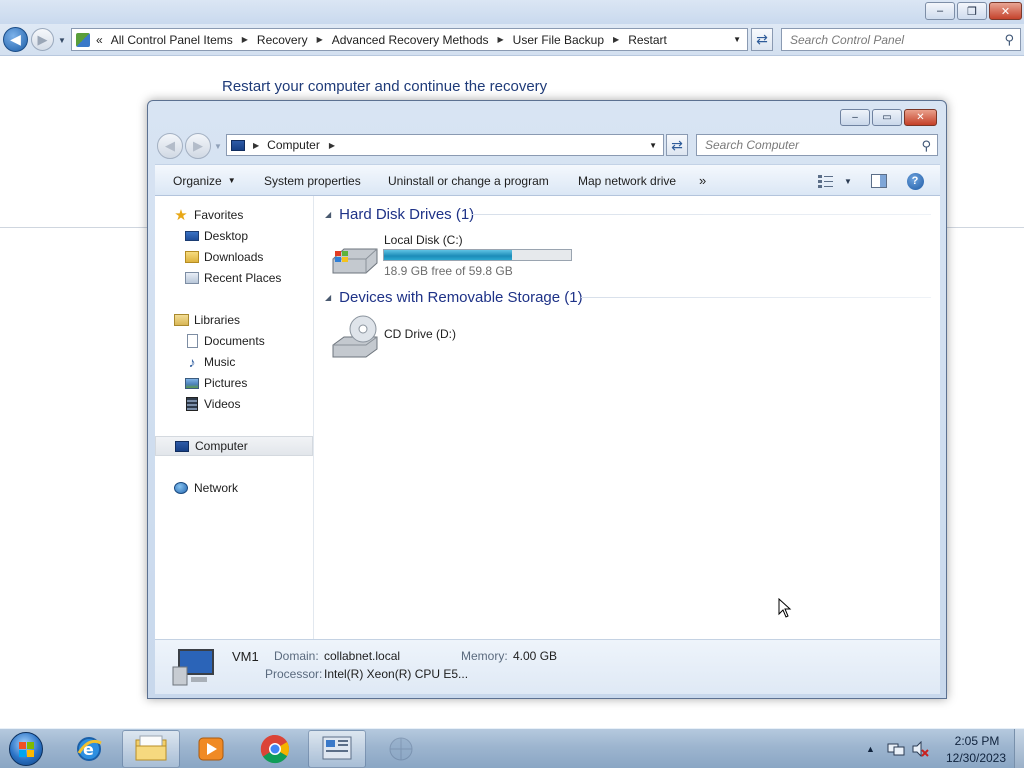  What do you see at coordinates (445, 145) in the screenshot?
I see `address-bar: ▶ Computer ▶ ▼` at bounding box center [445, 145].